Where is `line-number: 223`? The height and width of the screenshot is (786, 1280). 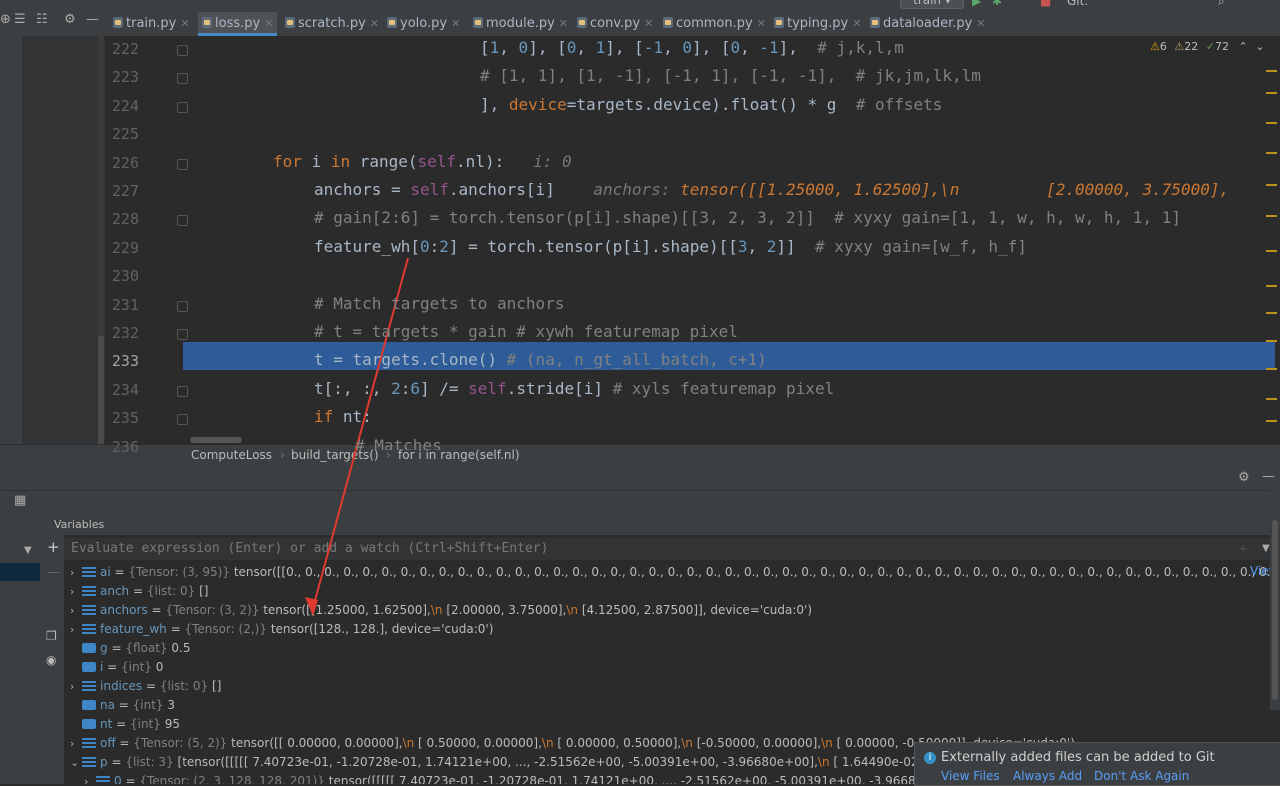 line-number: 223 is located at coordinates (80, 77).